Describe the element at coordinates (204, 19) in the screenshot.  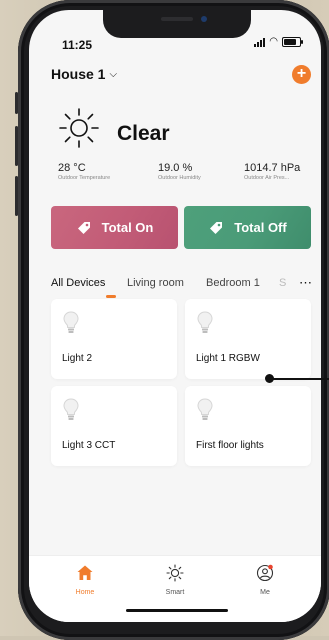
I see `front-camera` at that location.